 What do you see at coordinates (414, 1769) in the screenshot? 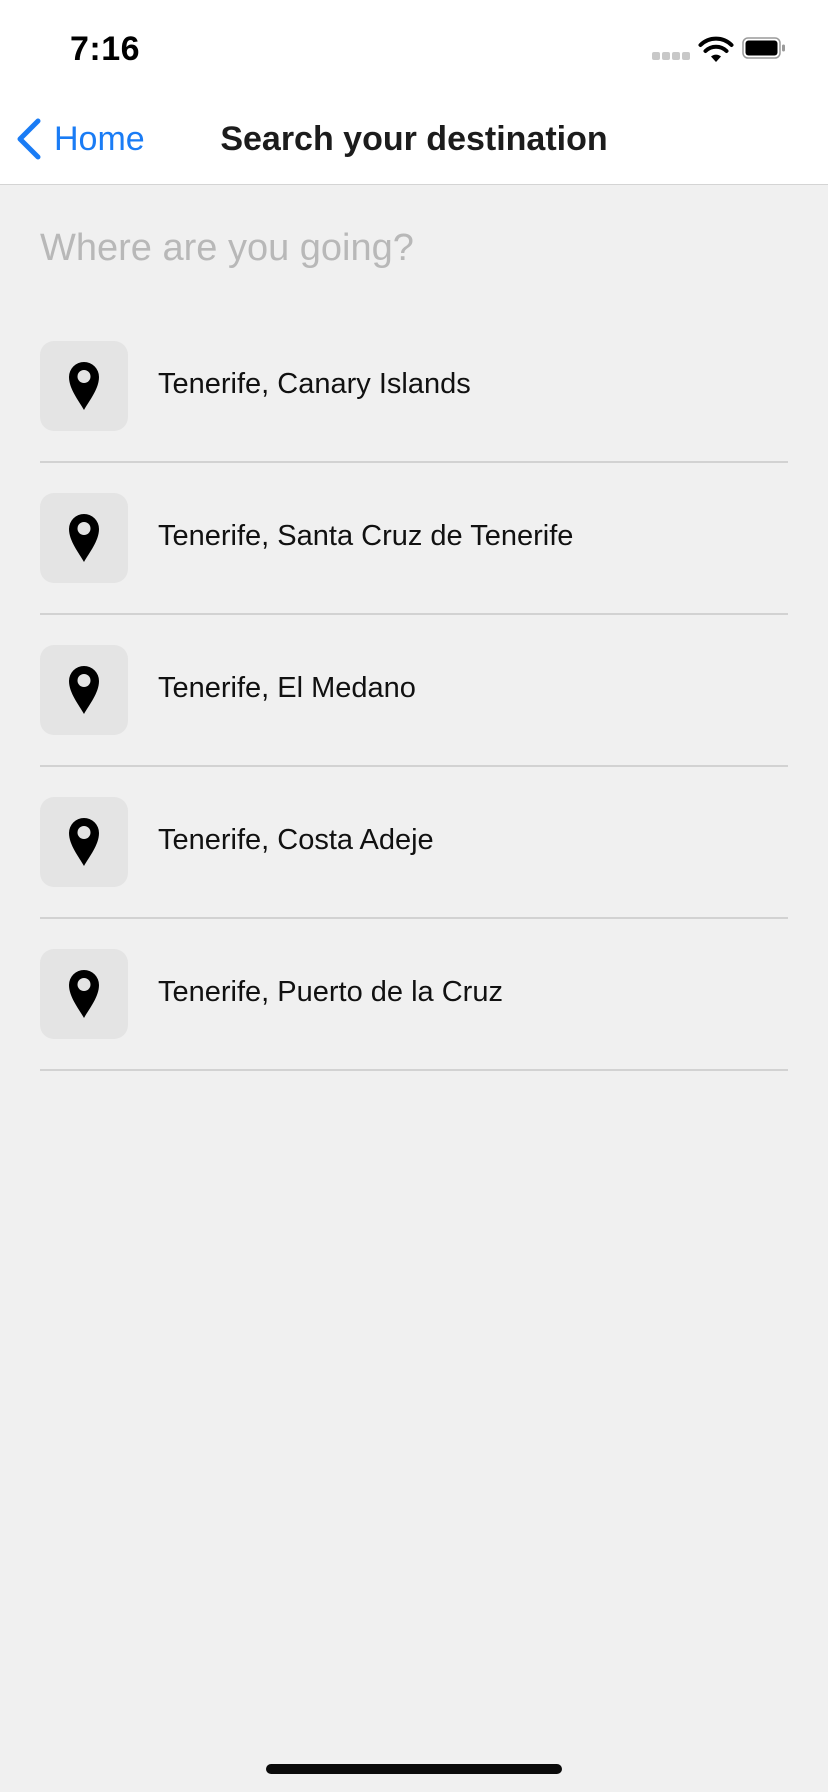
I see `home-indicator` at bounding box center [414, 1769].